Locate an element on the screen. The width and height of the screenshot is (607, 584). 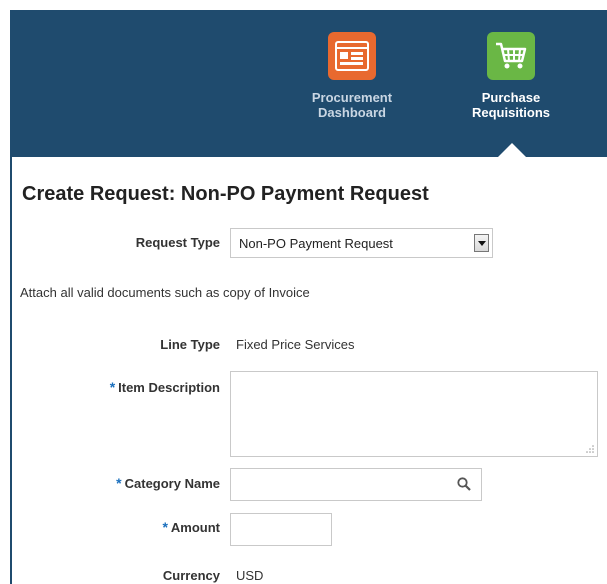
chevron-down-icon is located at coordinates (481, 243).